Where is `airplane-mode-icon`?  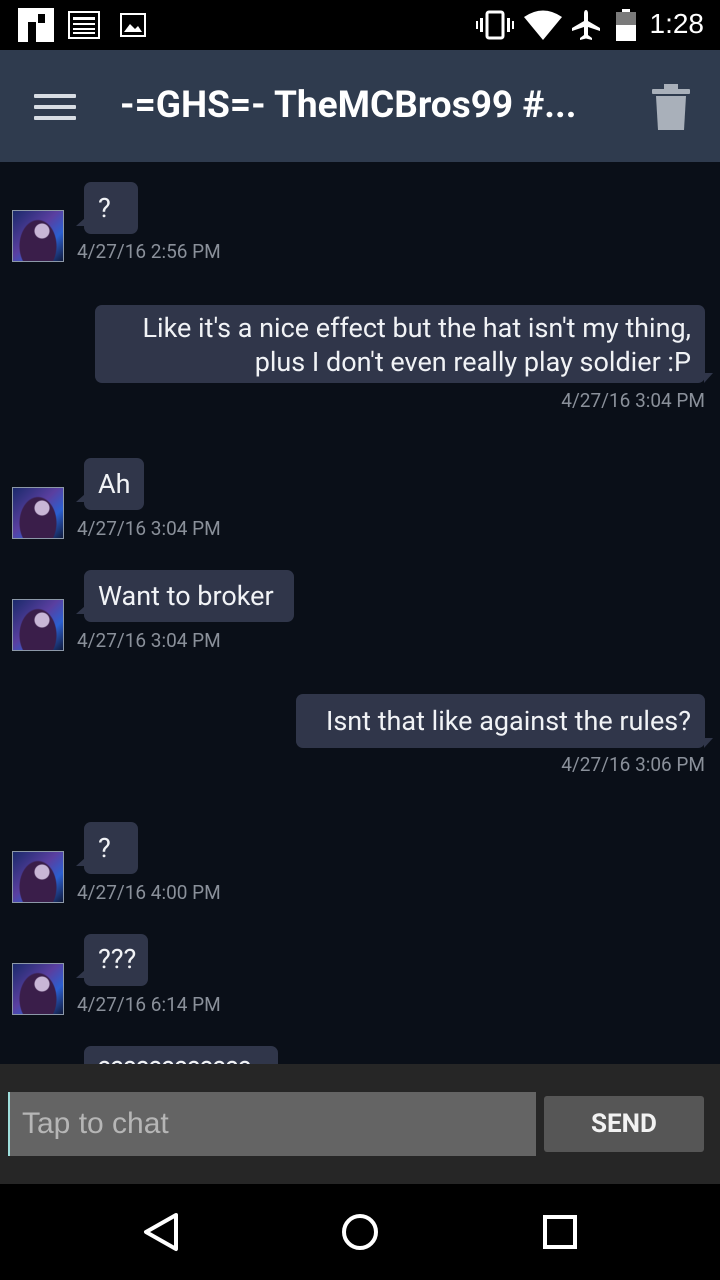
airplane-mode-icon is located at coordinates (586, 25).